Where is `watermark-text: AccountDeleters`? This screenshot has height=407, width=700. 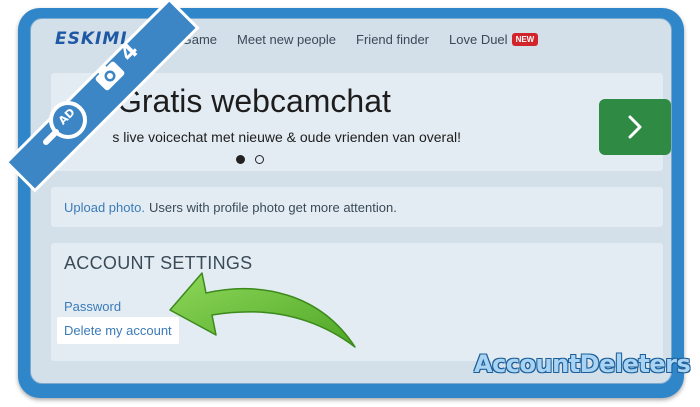 watermark-text: AccountDeleters is located at coordinates (582, 364).